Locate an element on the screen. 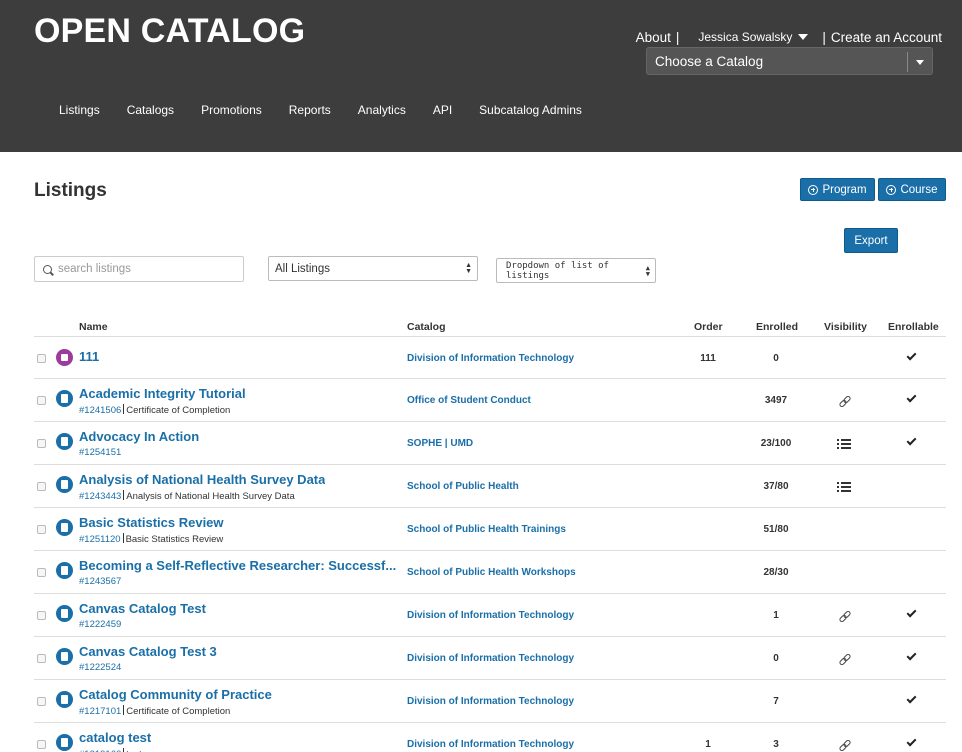 The image size is (962, 752). listing-filter-select: All Listings ▲ ▼ is located at coordinates (373, 268).